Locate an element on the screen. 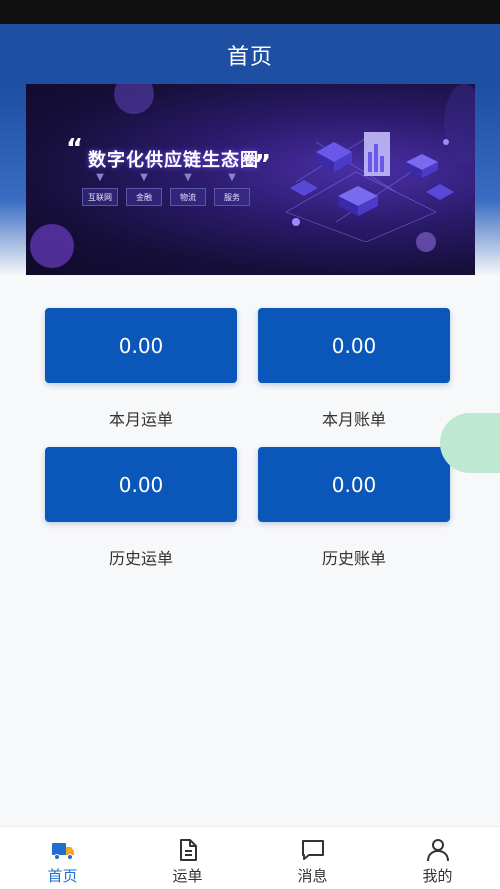 This screenshot has width=500, height=889. close-quote: ” is located at coordinates (263, 165).